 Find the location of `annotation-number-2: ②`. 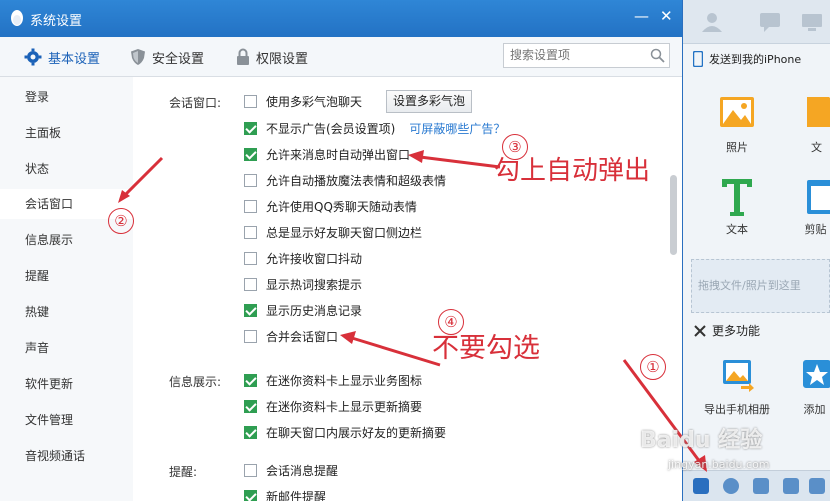

annotation-number-2: ② is located at coordinates (121, 221).